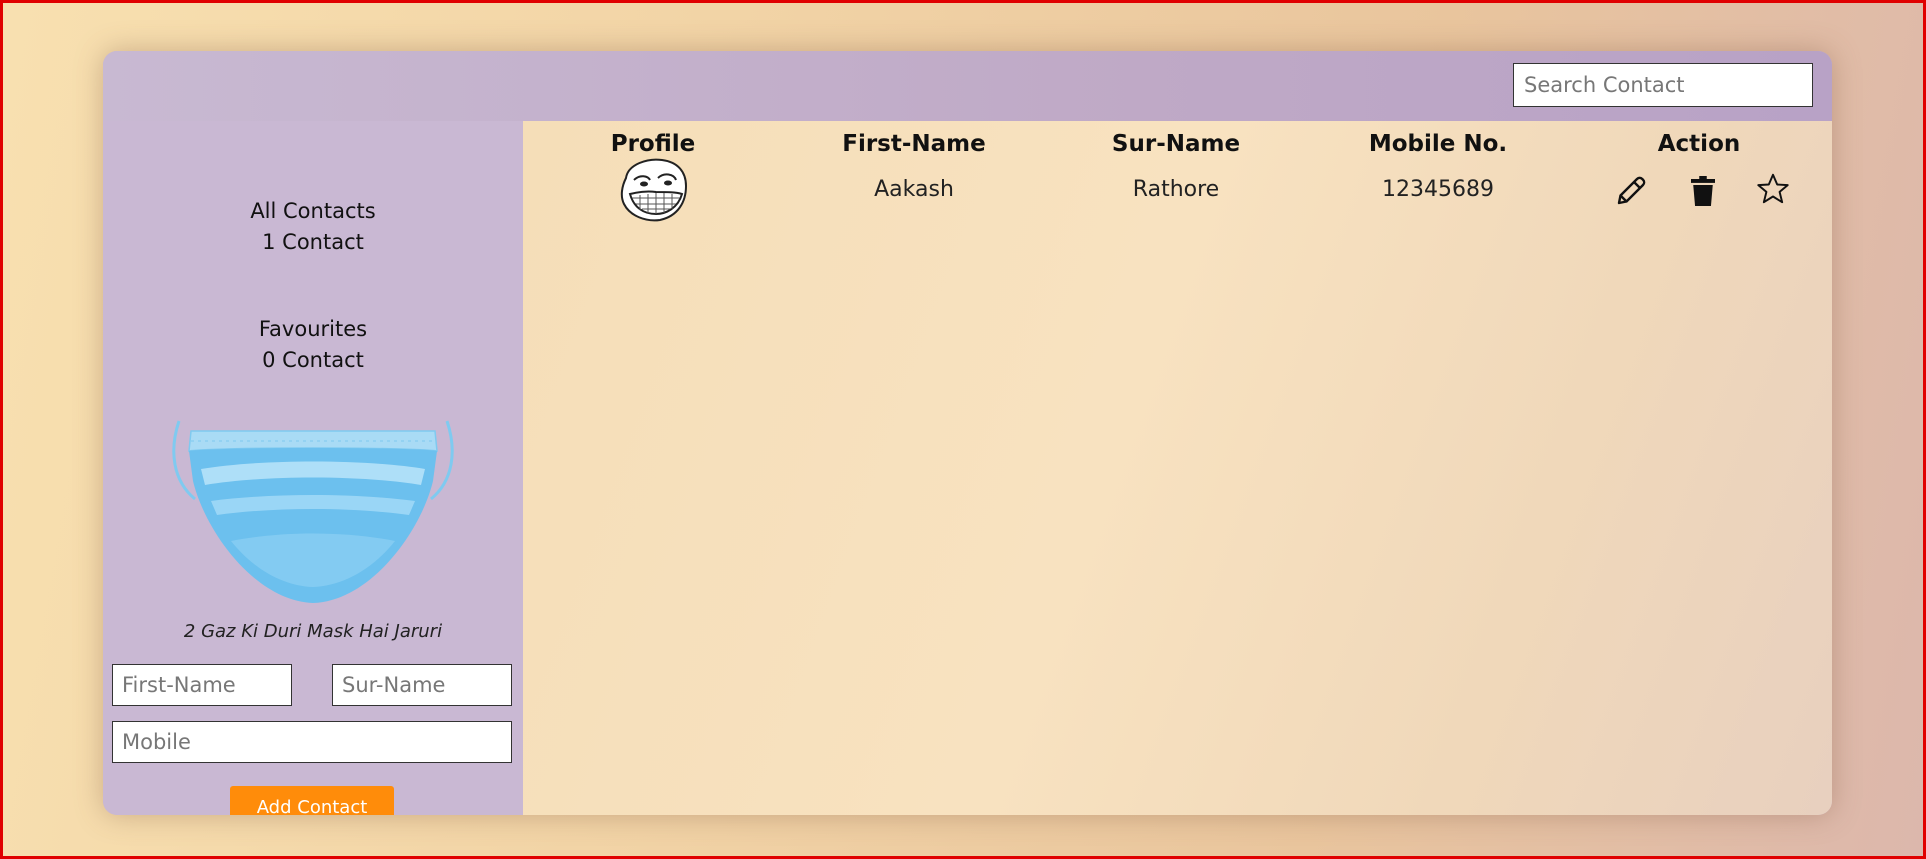  I want to click on delete-icon, so click(1703, 191).